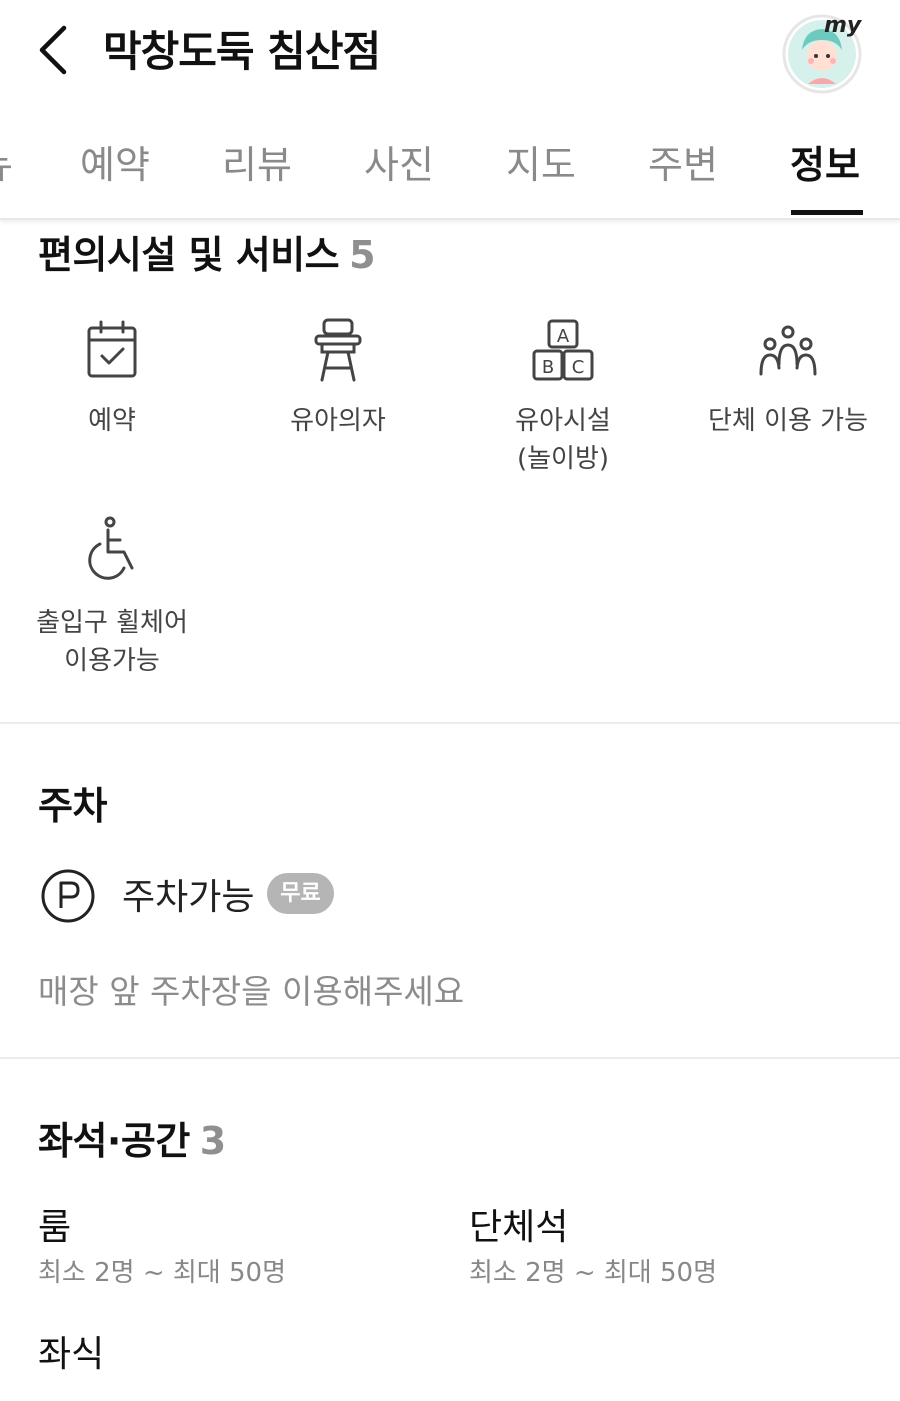 This screenshot has width=900, height=1401. What do you see at coordinates (563, 440) in the screenshot?
I see `facility-label: 유아시설 (놀이방)` at bounding box center [563, 440].